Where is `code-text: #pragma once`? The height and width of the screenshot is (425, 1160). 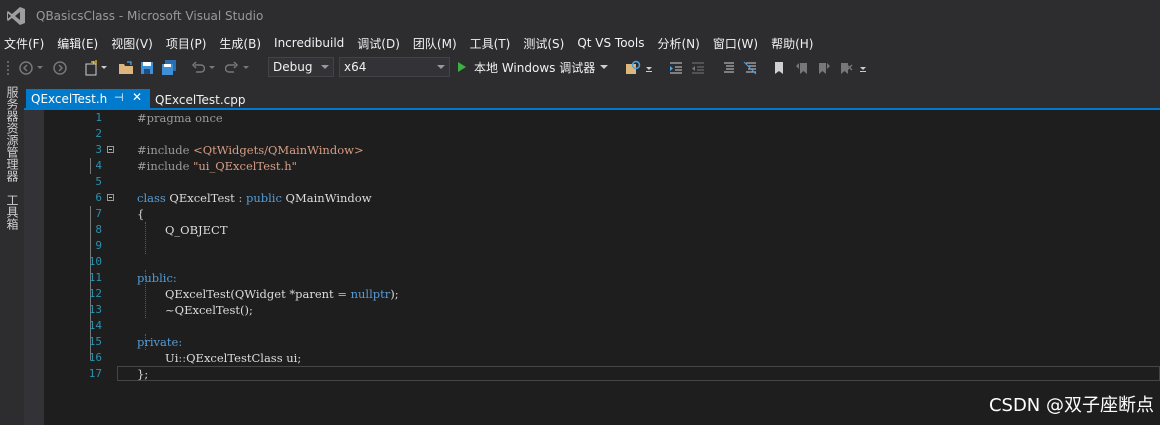 code-text: #pragma once is located at coordinates (180, 118).